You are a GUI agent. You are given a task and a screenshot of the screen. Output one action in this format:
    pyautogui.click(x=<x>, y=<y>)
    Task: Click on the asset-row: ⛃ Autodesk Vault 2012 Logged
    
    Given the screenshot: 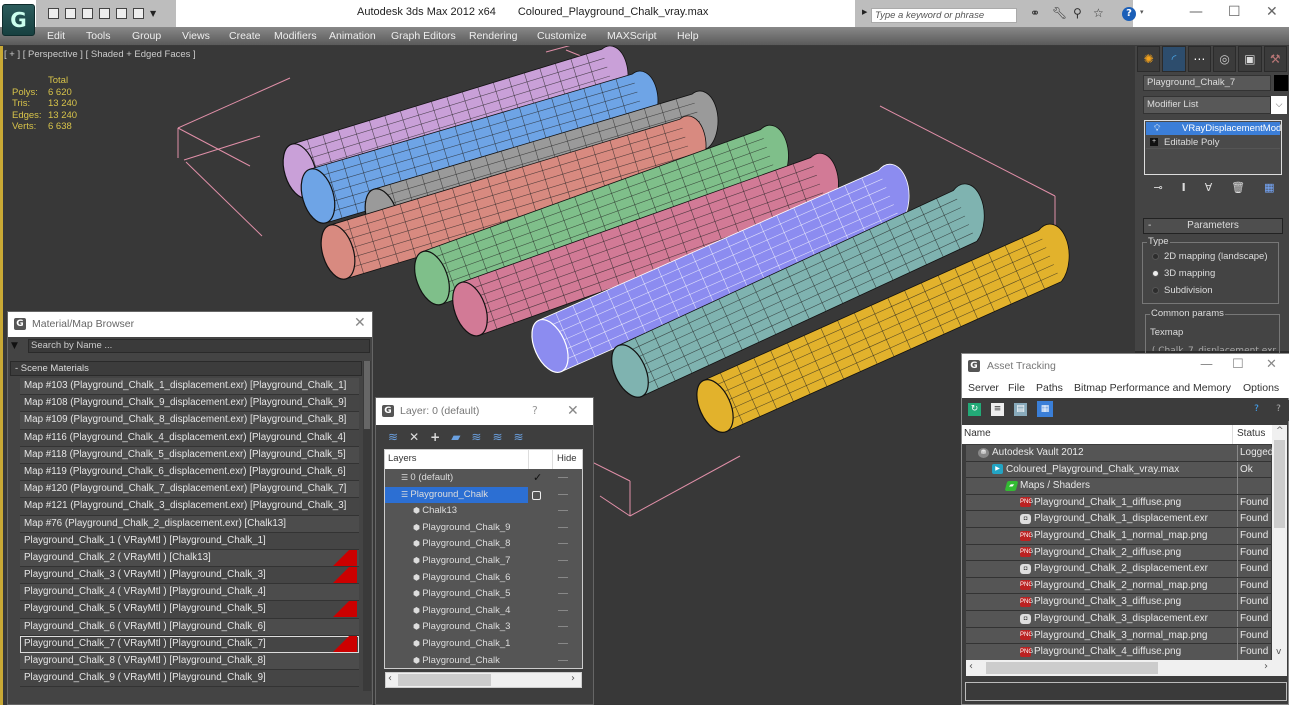 What is the action you would take?
    pyautogui.click(x=1119, y=453)
    